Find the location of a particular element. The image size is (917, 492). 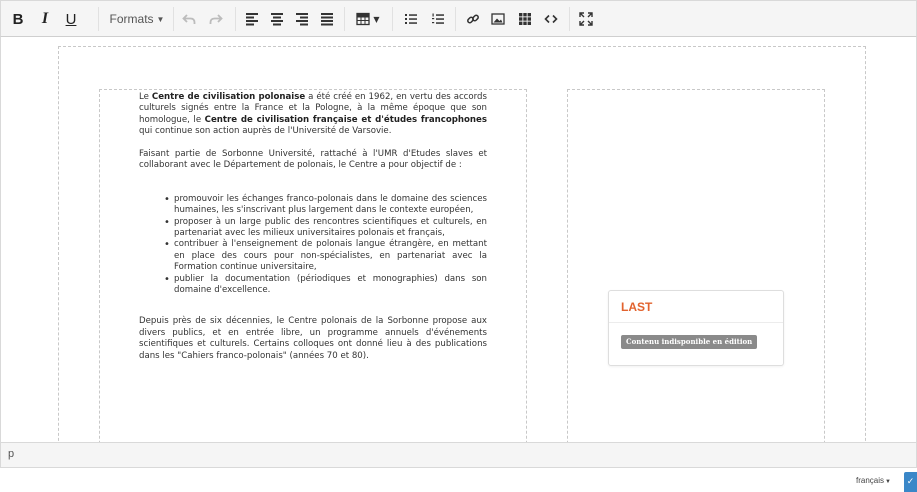

underline-icon: U is located at coordinates (71, 19).